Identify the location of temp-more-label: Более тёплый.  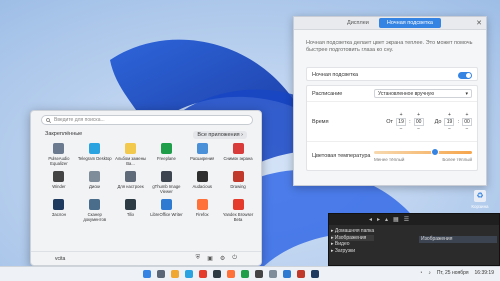
(457, 159).